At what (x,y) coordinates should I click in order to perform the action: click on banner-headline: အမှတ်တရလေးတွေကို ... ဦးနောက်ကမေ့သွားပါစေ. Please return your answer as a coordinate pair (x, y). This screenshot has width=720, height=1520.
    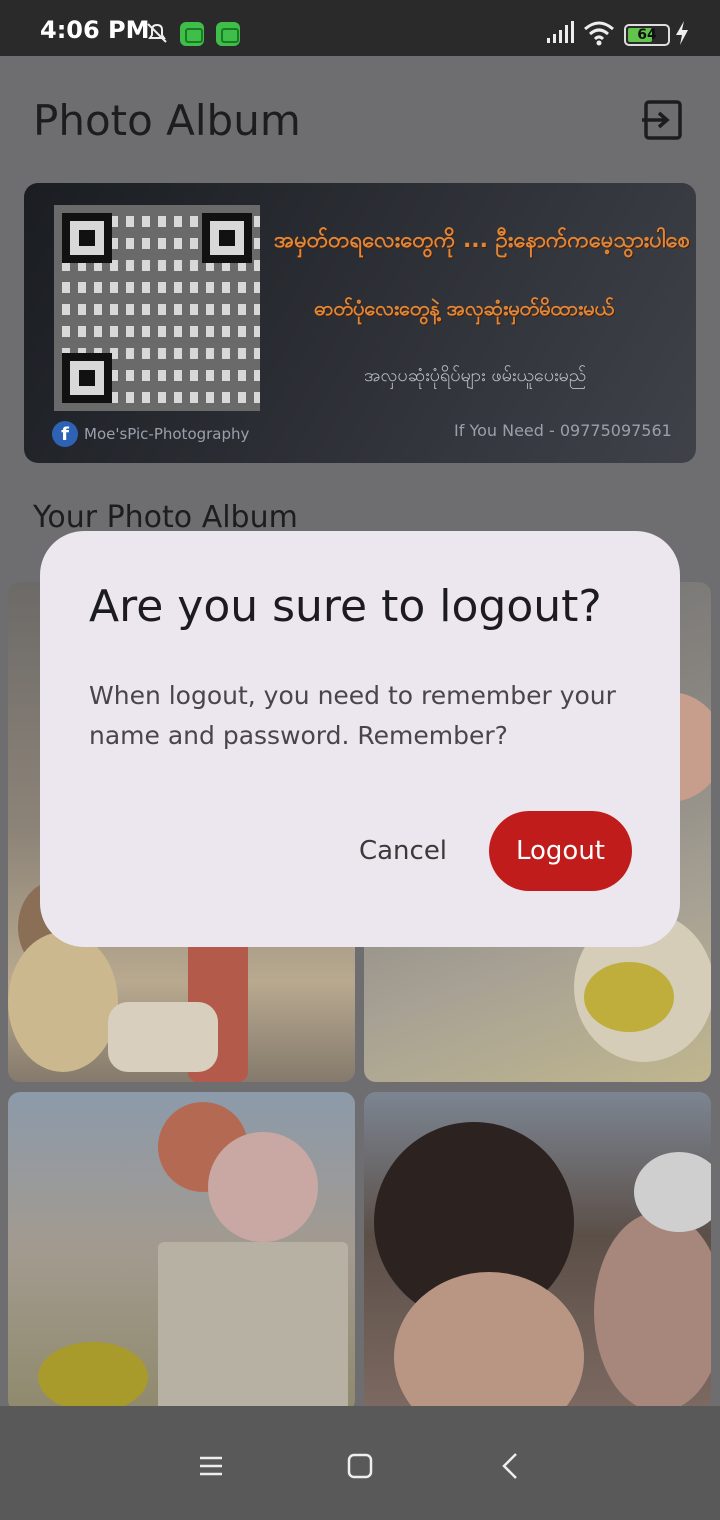
    Looking at the image, I should click on (482, 240).